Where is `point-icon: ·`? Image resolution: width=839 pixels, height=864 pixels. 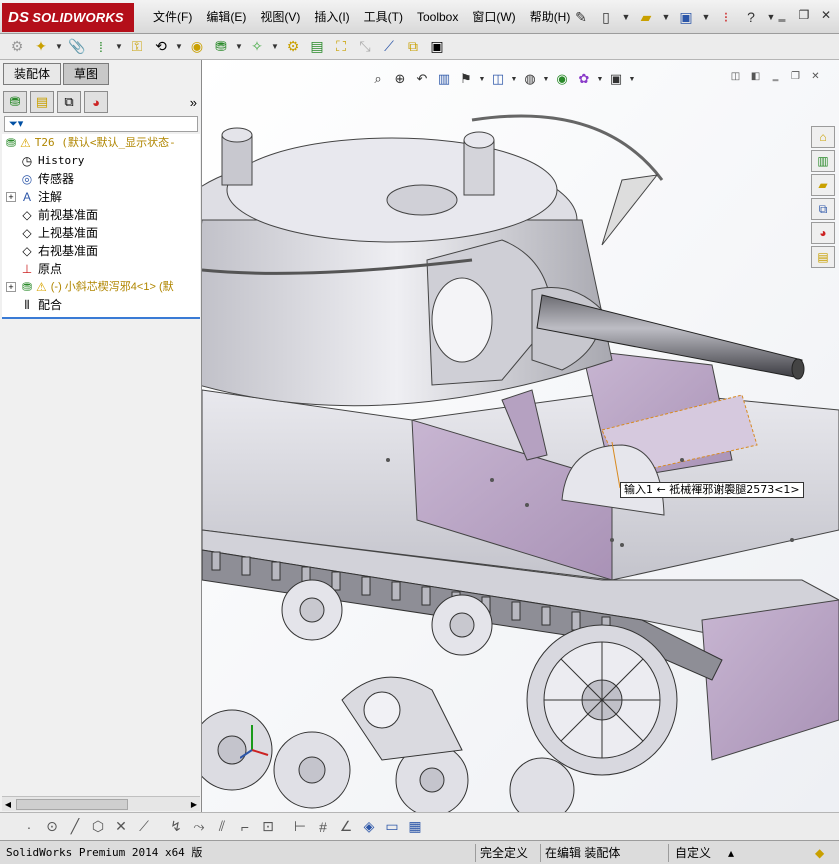 point-icon: · is located at coordinates (29, 827).